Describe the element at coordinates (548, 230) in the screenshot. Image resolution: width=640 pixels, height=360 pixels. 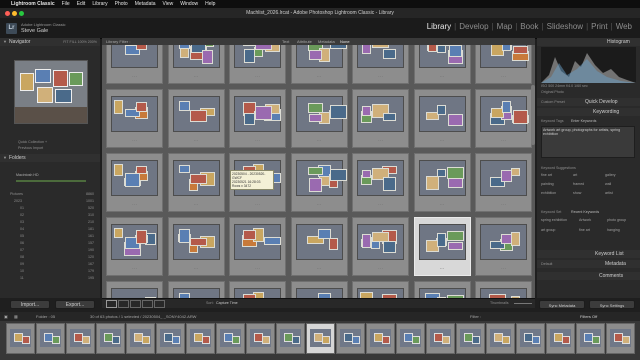
I see `keyword-set-item: art group` at that location.